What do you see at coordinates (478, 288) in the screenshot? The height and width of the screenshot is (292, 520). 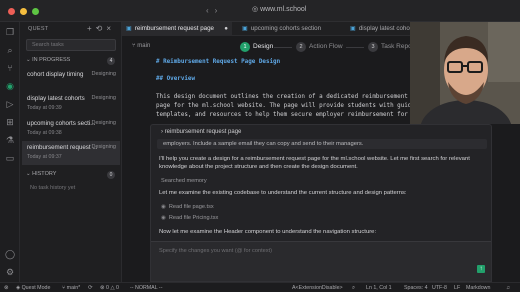 I see `language-mode: Markdown` at bounding box center [478, 288].